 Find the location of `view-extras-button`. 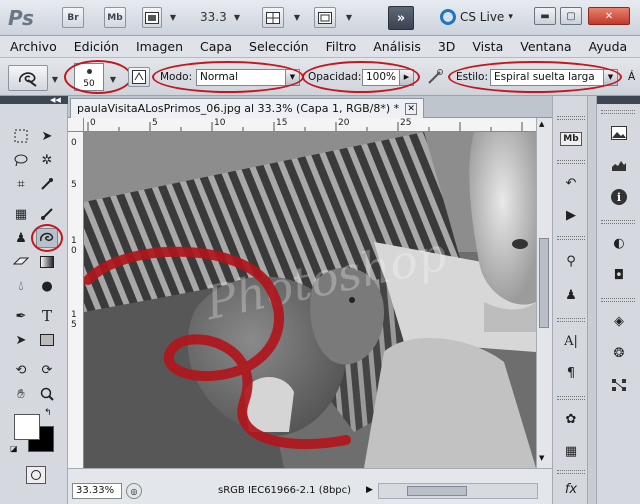

view-extras-button is located at coordinates (152, 17).